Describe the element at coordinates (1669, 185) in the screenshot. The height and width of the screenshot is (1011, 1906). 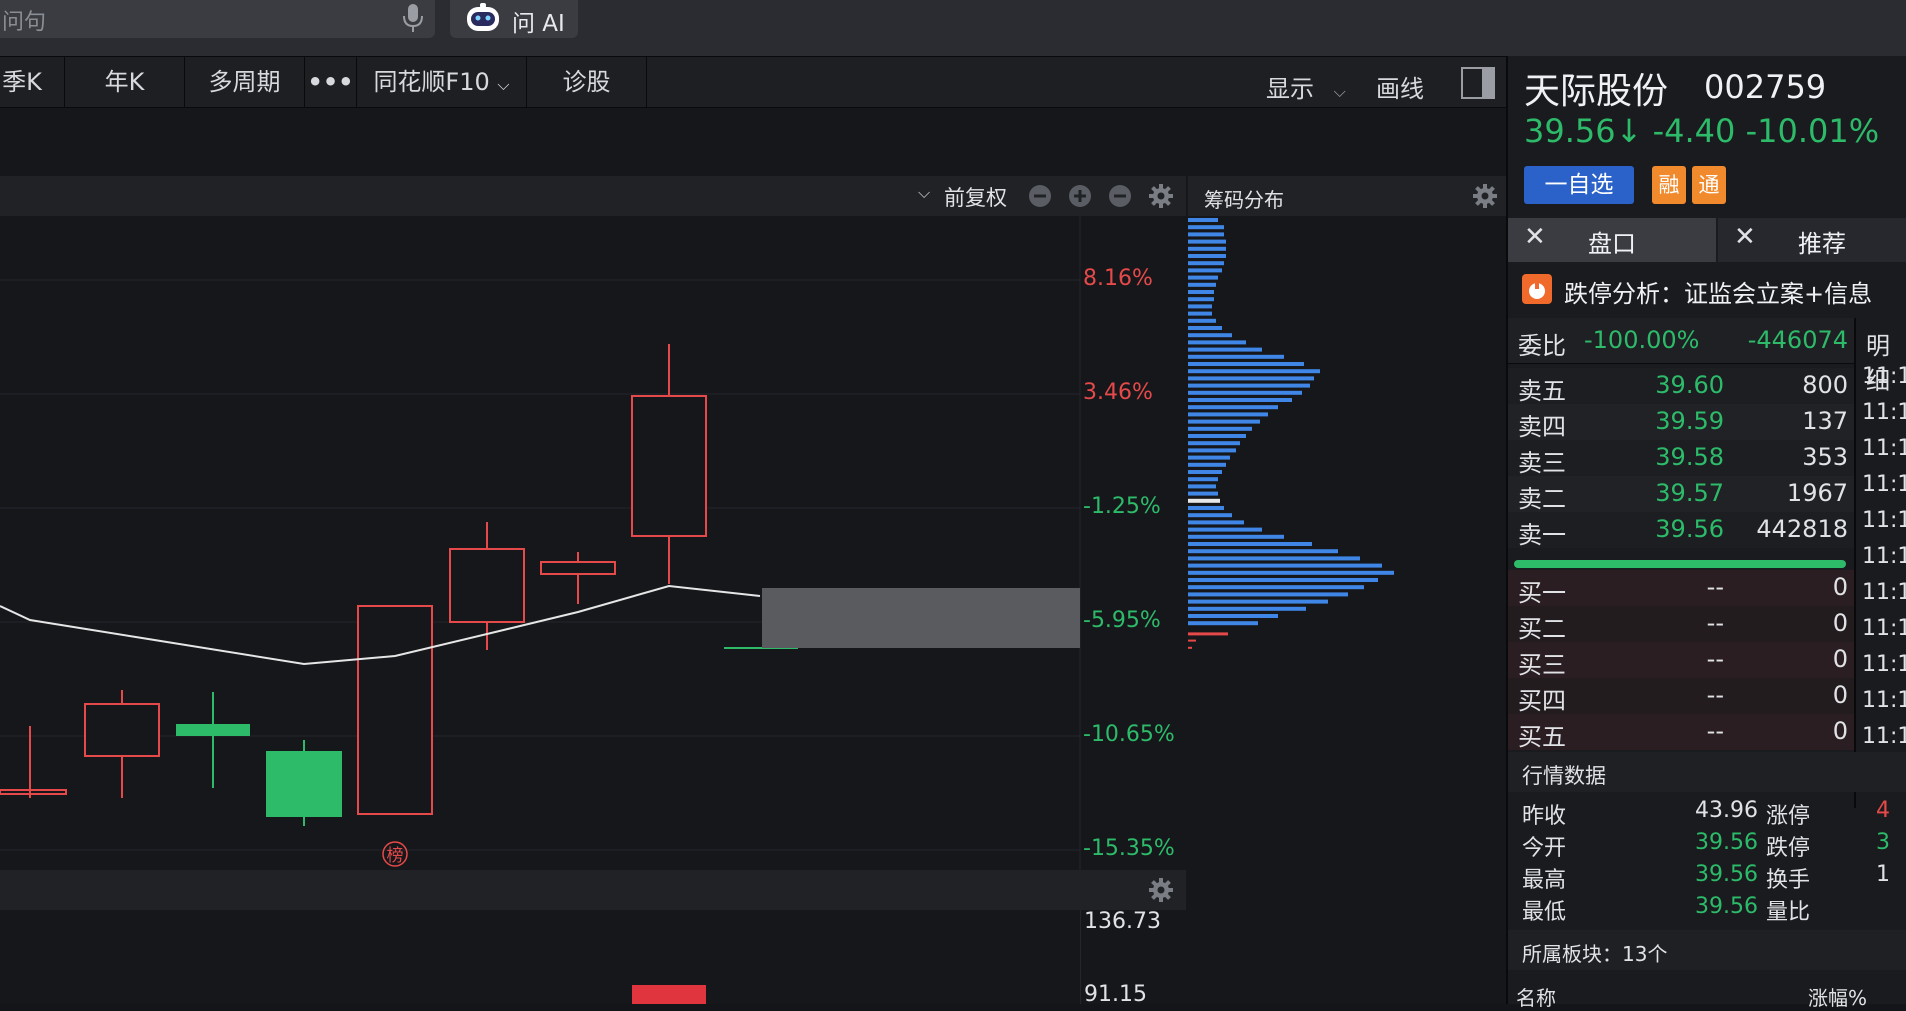
I see `margin-badge: 融` at that location.